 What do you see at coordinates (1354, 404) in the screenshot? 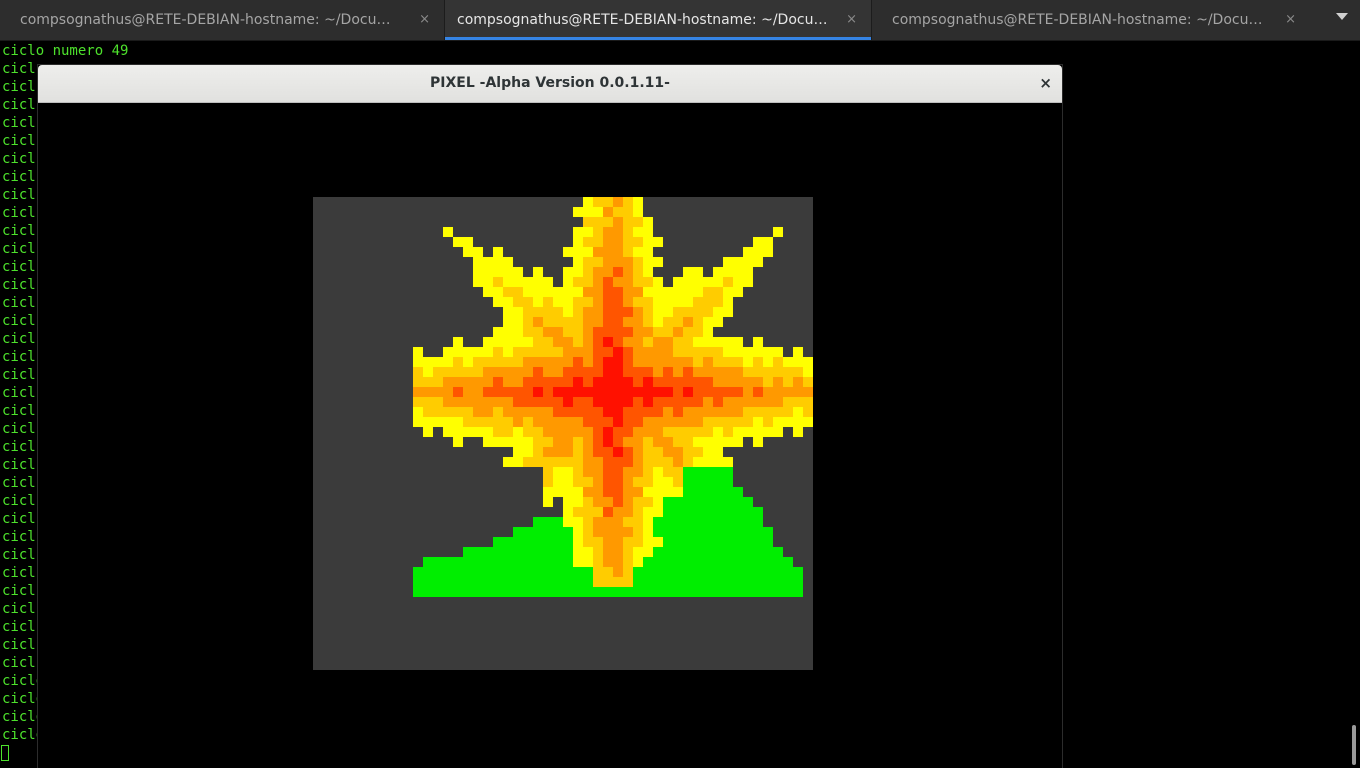
I see `terminal-scrollbar` at bounding box center [1354, 404].